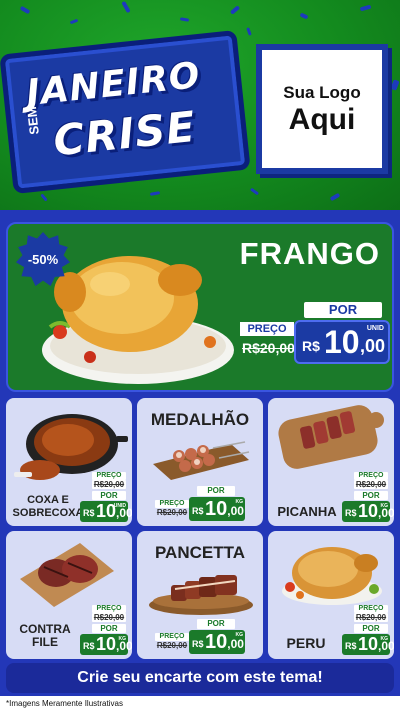 The width and height of the screenshot is (400, 711). Describe the element at coordinates (307, 511) in the screenshot. I see `product-name: PICANHA` at that location.